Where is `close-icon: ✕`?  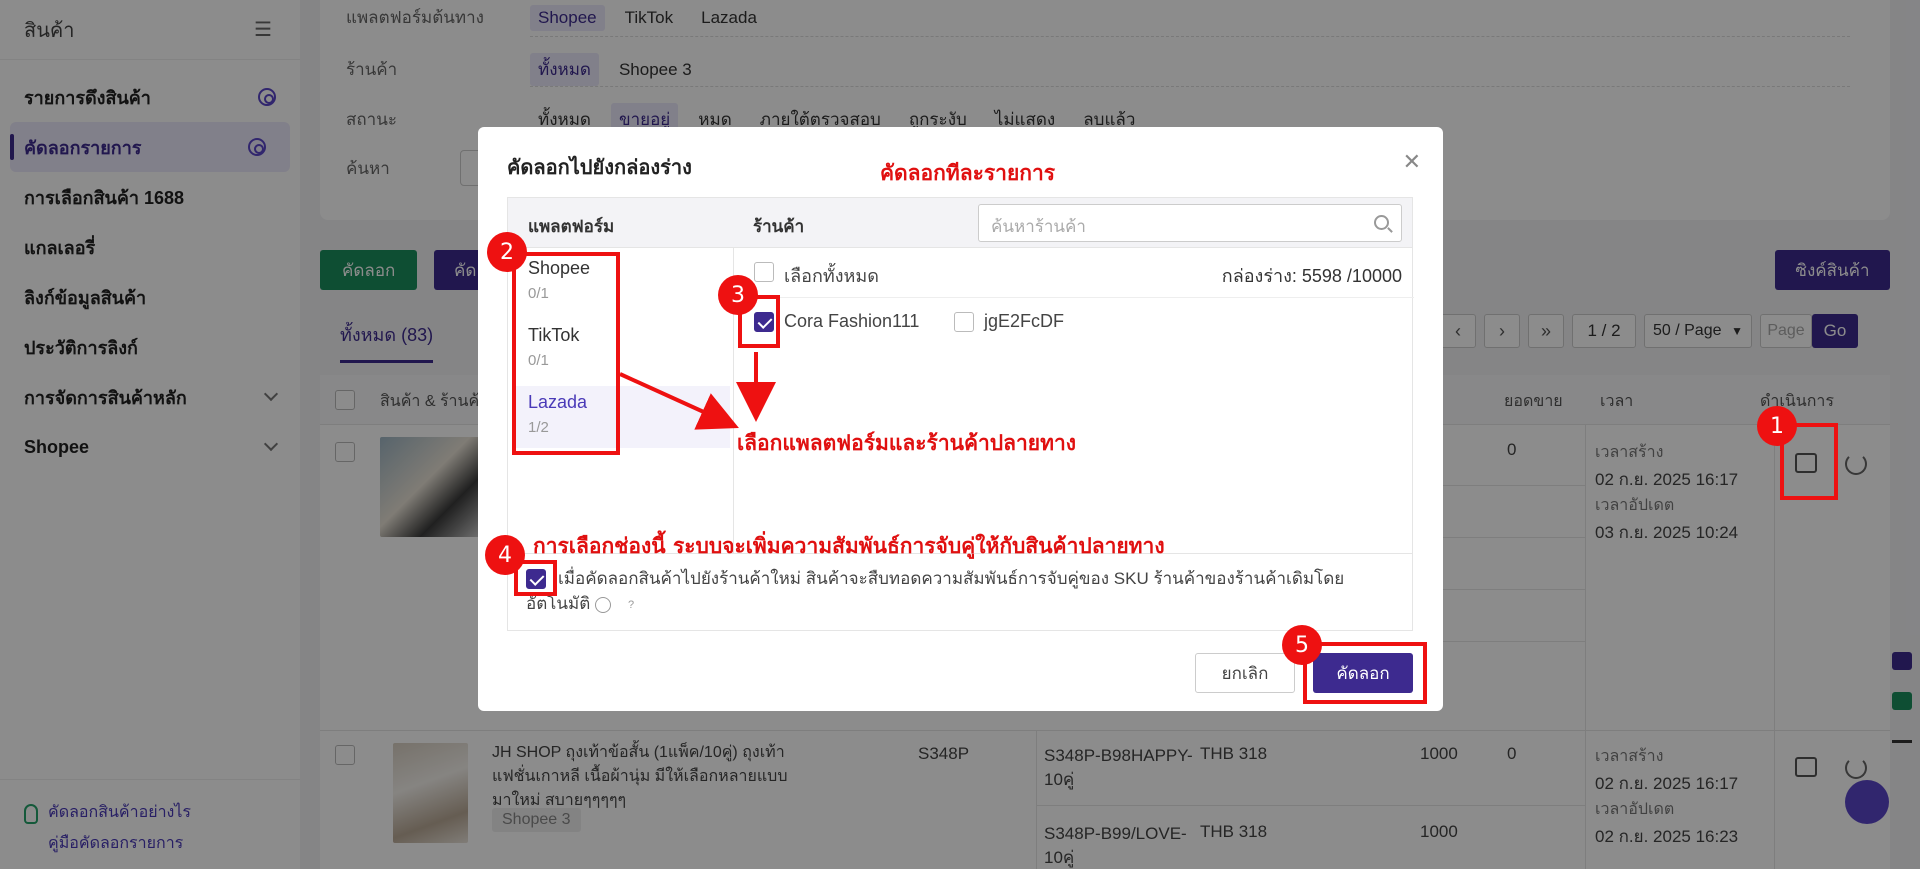
close-icon: ✕ is located at coordinates (1412, 162).